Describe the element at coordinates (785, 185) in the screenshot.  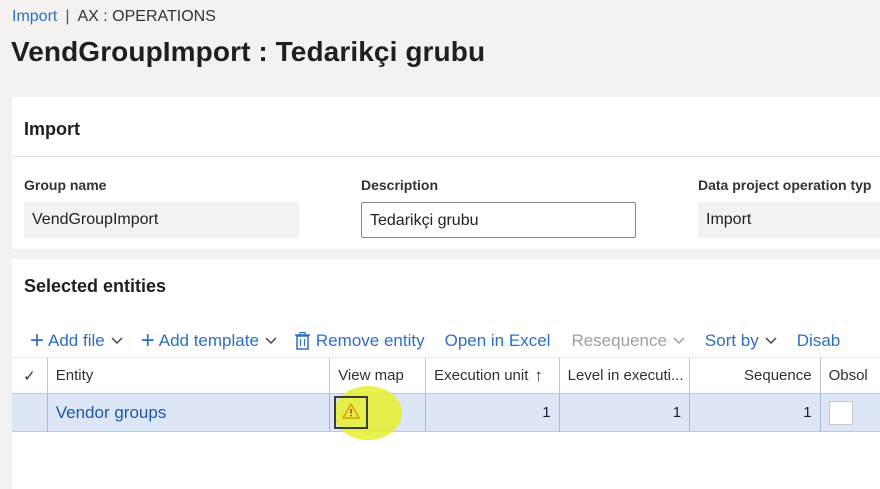
I see `operation-type-label: Data project operation typ` at that location.